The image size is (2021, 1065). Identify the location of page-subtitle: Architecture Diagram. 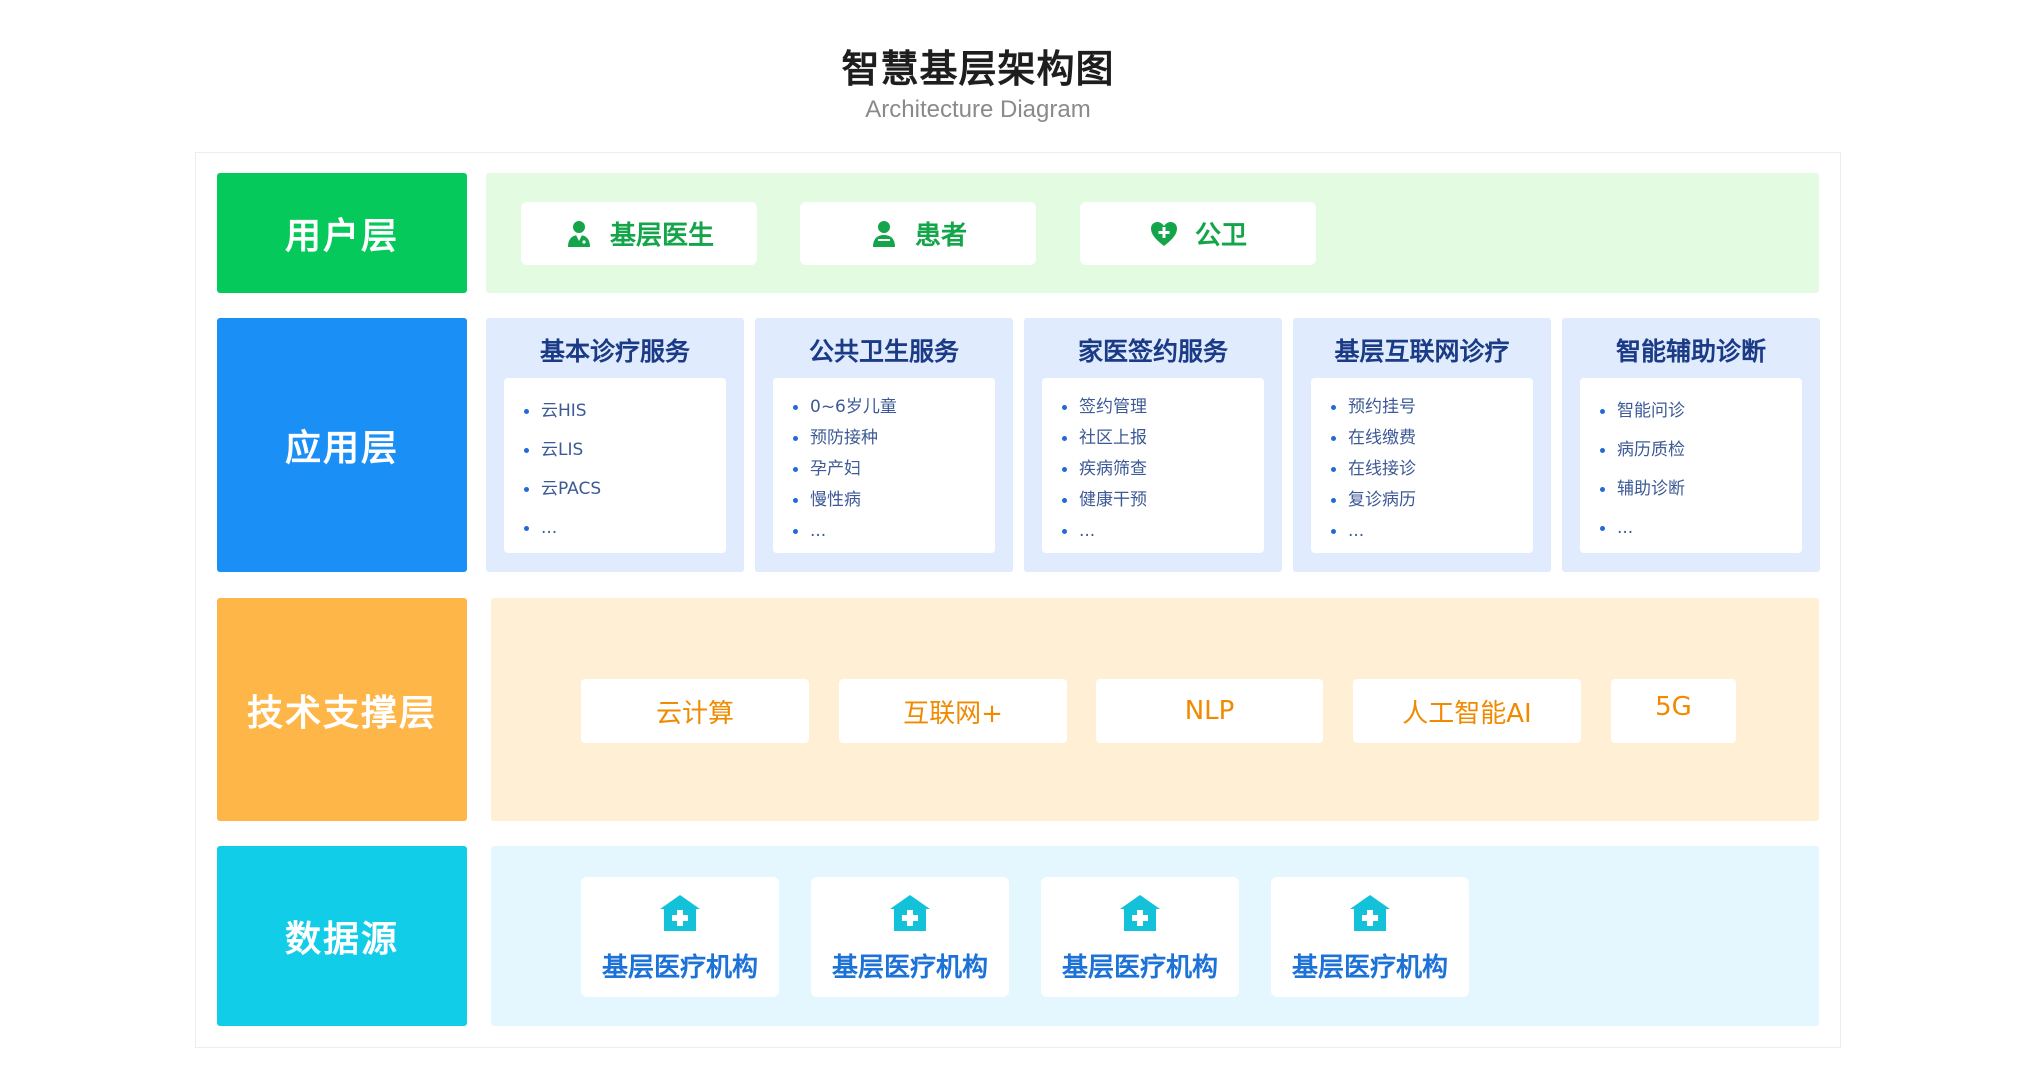
(978, 109).